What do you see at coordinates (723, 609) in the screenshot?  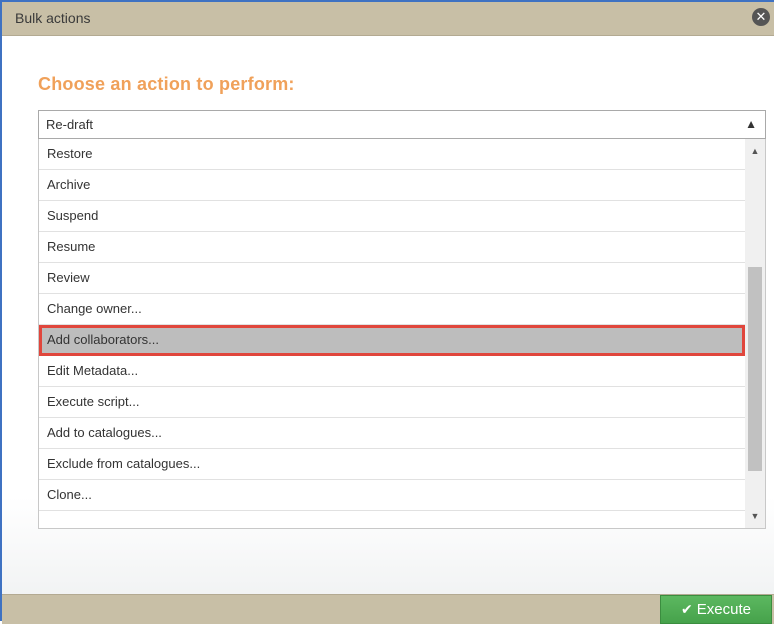 I see `execute-button-label: Execute` at bounding box center [723, 609].